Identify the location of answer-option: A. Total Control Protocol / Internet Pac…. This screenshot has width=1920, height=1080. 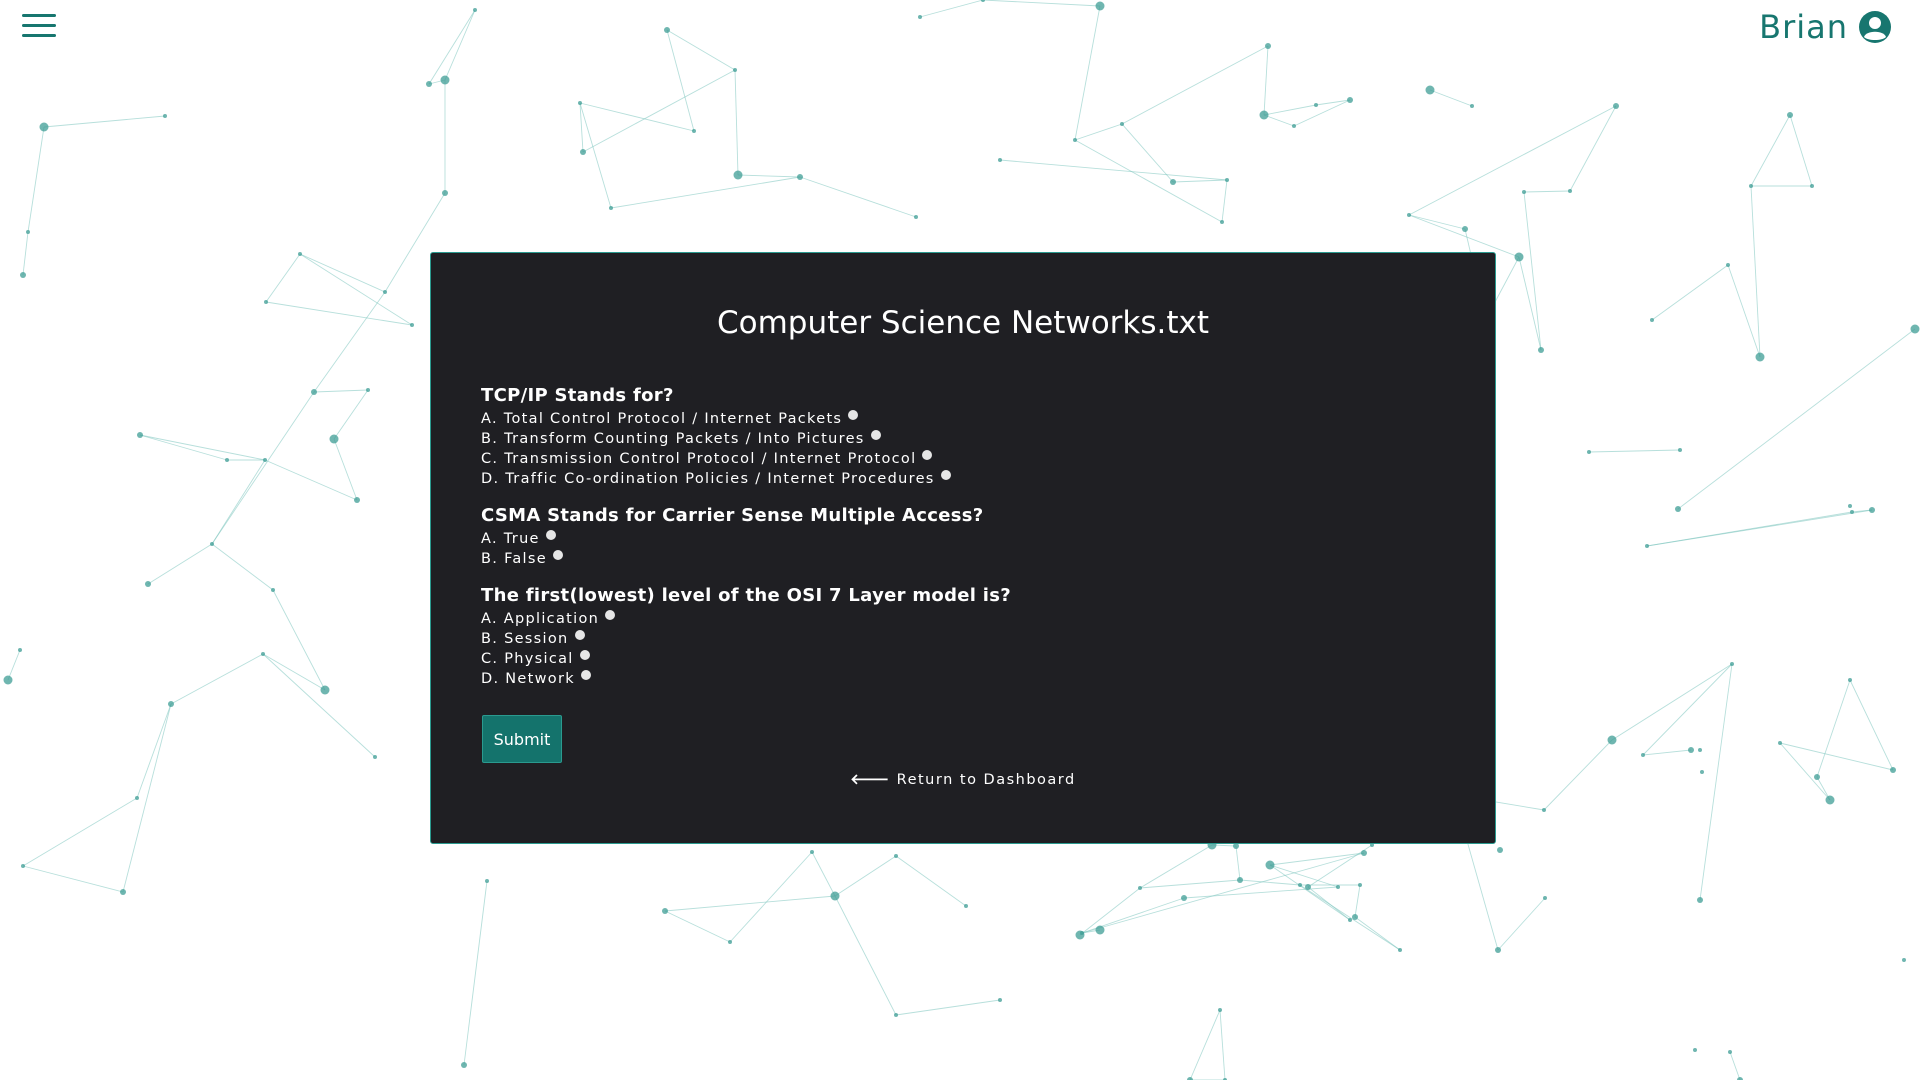
(968, 419).